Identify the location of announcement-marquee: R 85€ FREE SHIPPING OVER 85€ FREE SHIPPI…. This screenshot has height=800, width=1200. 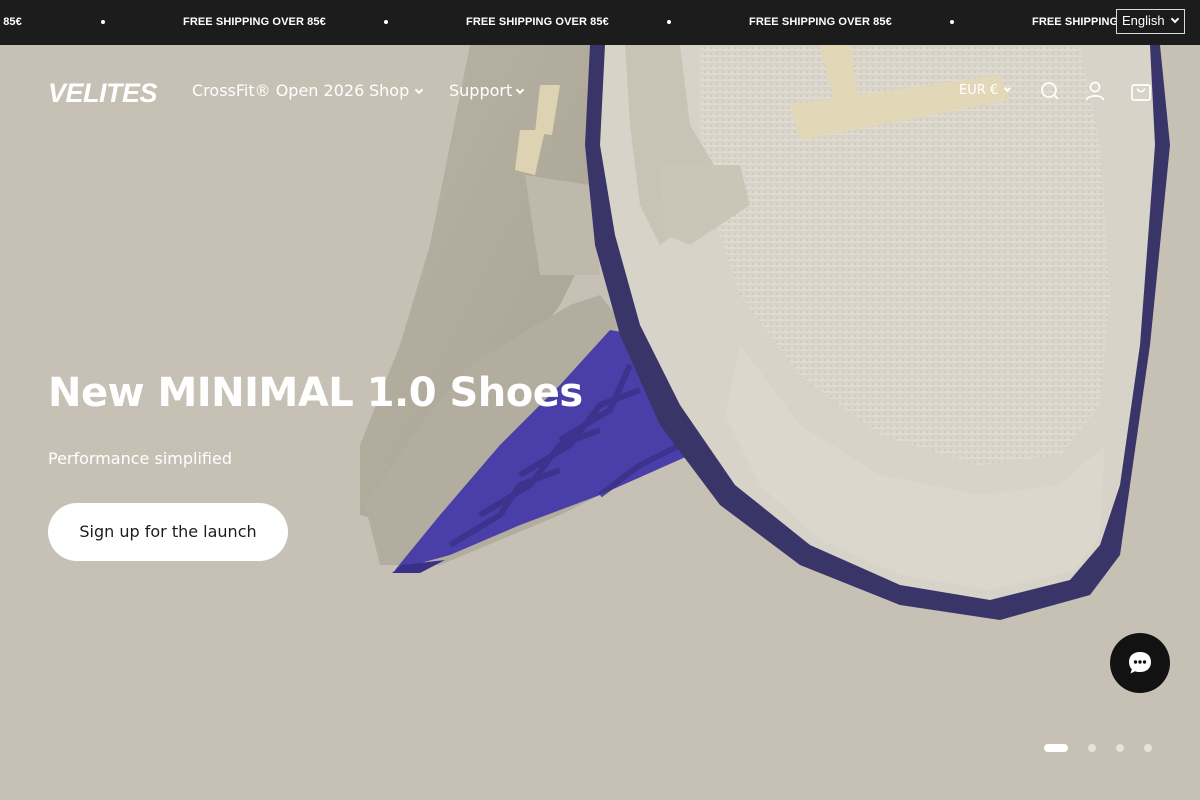
(600, 22).